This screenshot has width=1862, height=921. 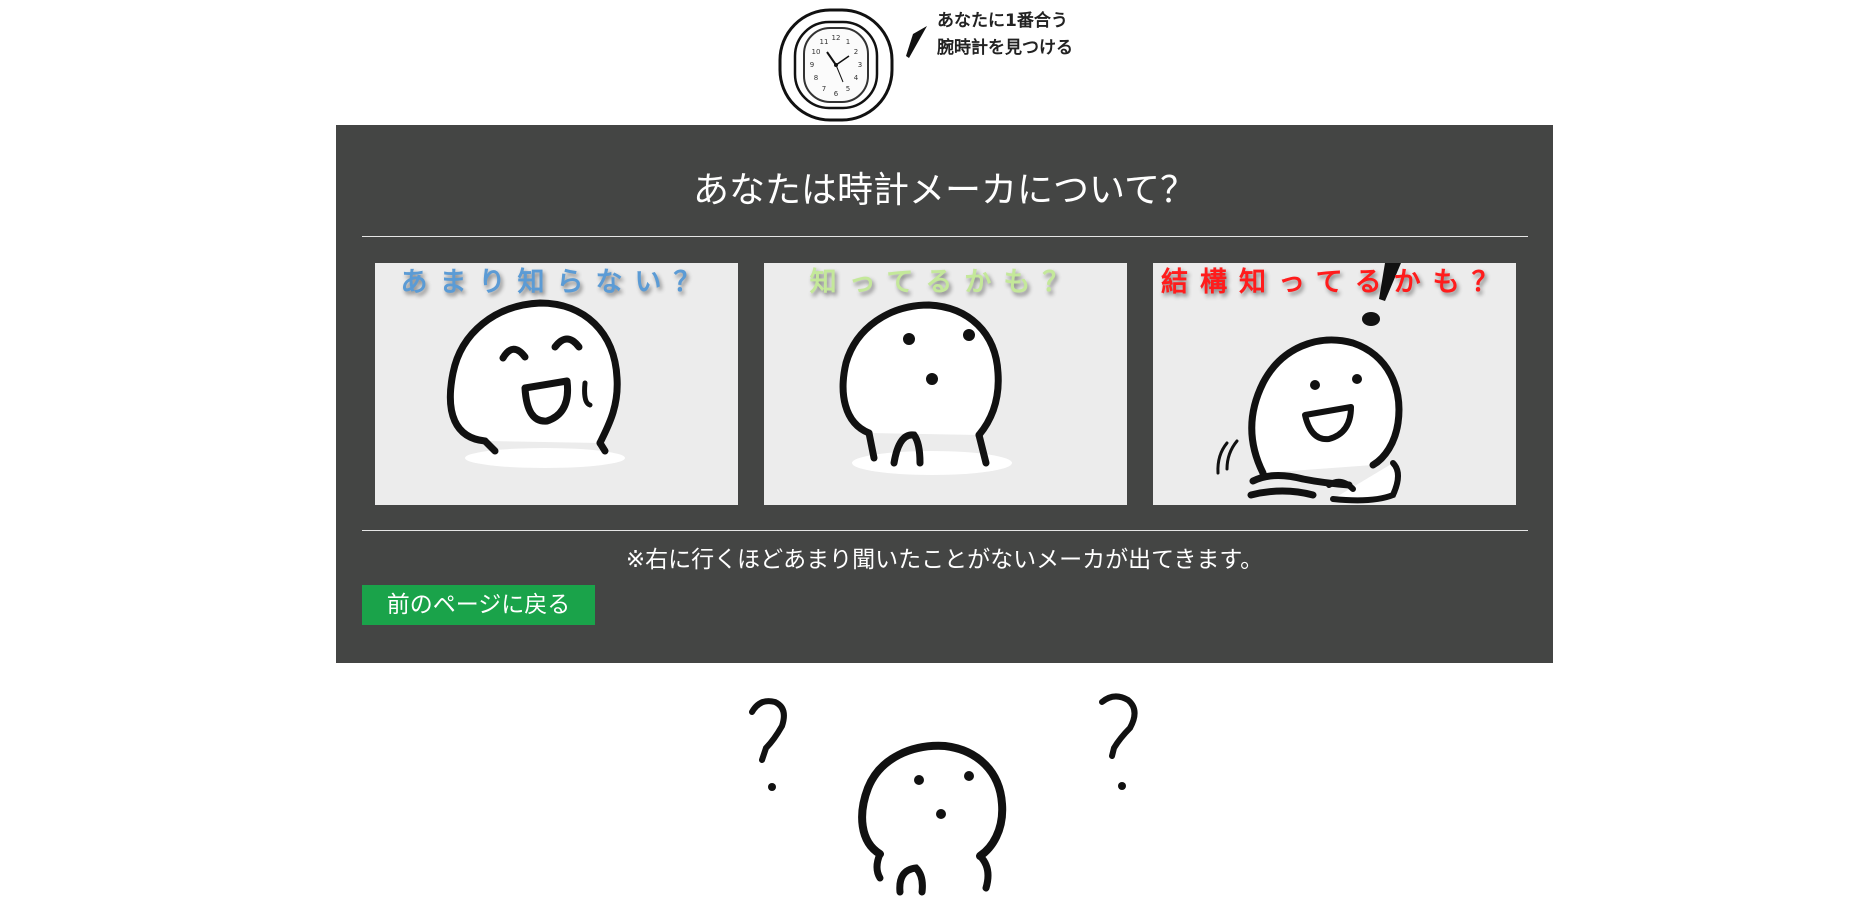 I want to click on clock-numeral-8: 8, so click(x=816, y=78).